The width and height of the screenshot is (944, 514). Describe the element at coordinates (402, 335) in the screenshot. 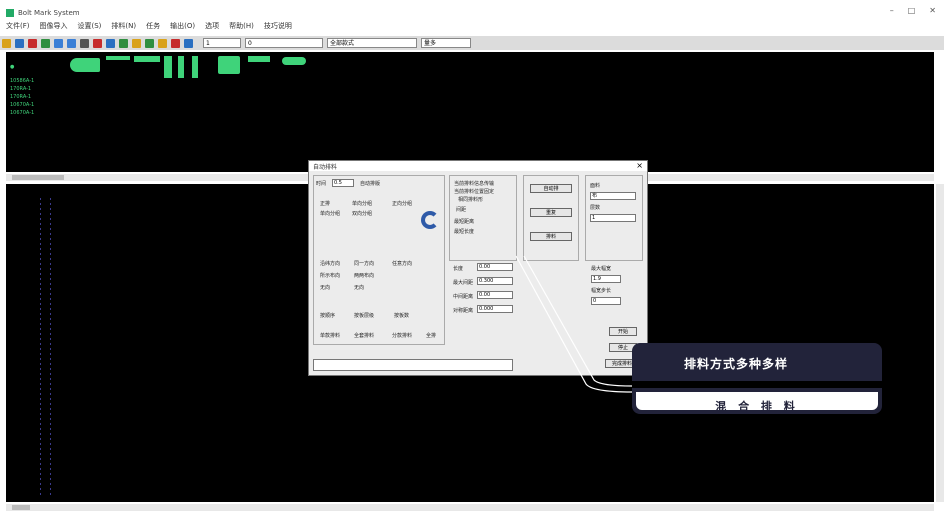

I see `option-d2: 分款排料` at that location.